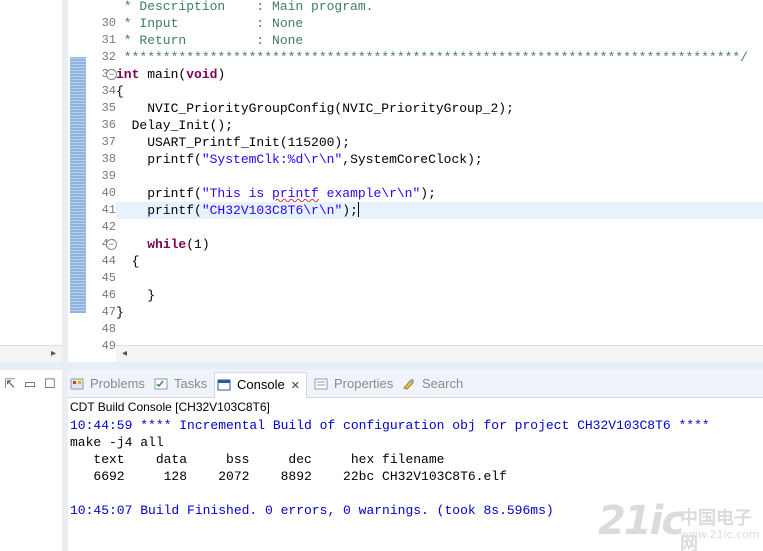 Image resolution: width=763 pixels, height=551 pixels. Describe the element at coordinates (175, 125) in the screenshot. I see `code-token: Delay_Init();` at that location.